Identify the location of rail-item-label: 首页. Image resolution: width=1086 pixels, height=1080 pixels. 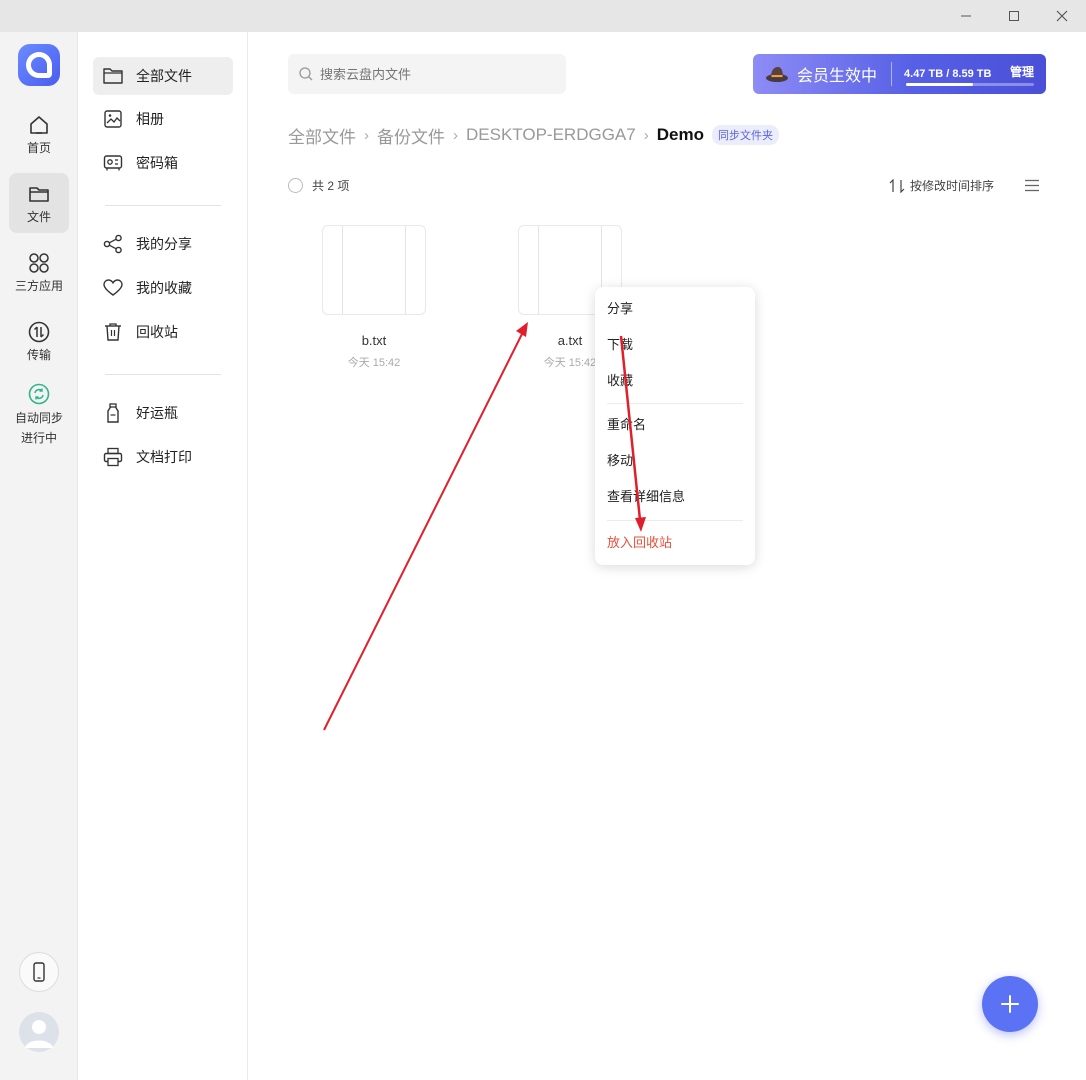
(38, 147).